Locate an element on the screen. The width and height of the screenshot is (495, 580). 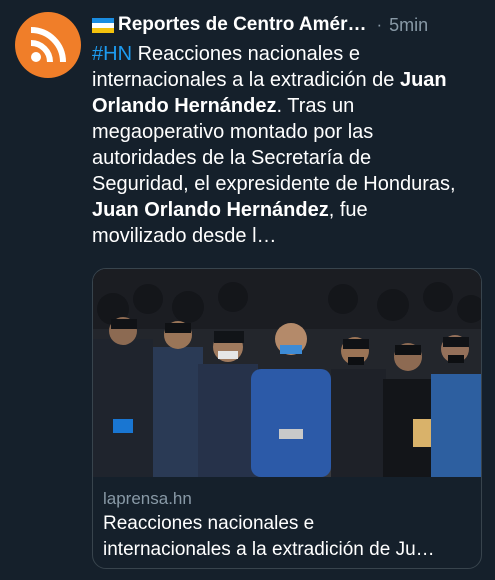
tweet-text-line: Juan Orlando Hernández, fue is located at coordinates (287, 210).